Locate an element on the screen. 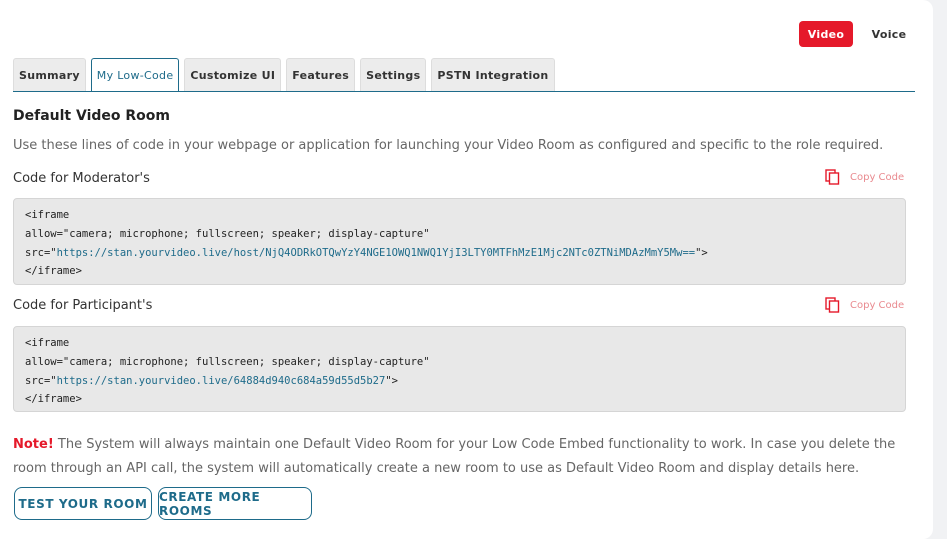 The width and height of the screenshot is (947, 539). create-more-rooms-button: CREATE MORE ROOMS is located at coordinates (235, 503).